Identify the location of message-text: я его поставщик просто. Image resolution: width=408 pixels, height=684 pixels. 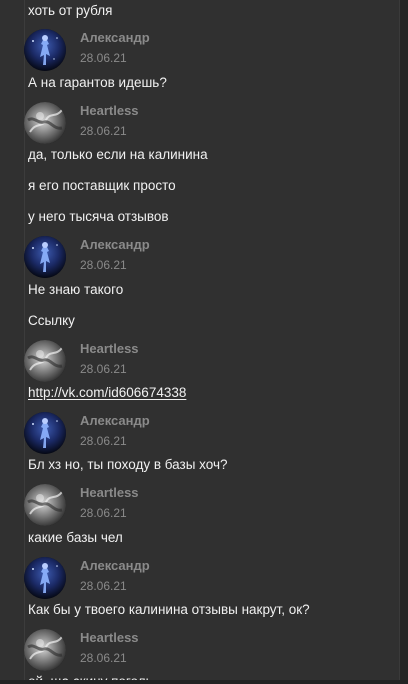
(102, 185).